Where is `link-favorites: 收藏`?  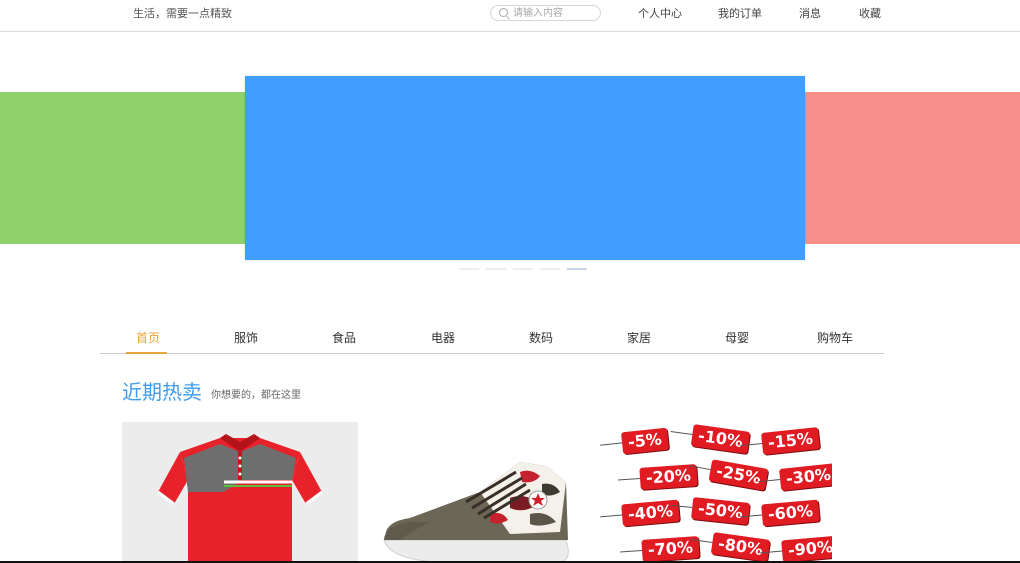
link-favorites: 收藏 is located at coordinates (870, 13).